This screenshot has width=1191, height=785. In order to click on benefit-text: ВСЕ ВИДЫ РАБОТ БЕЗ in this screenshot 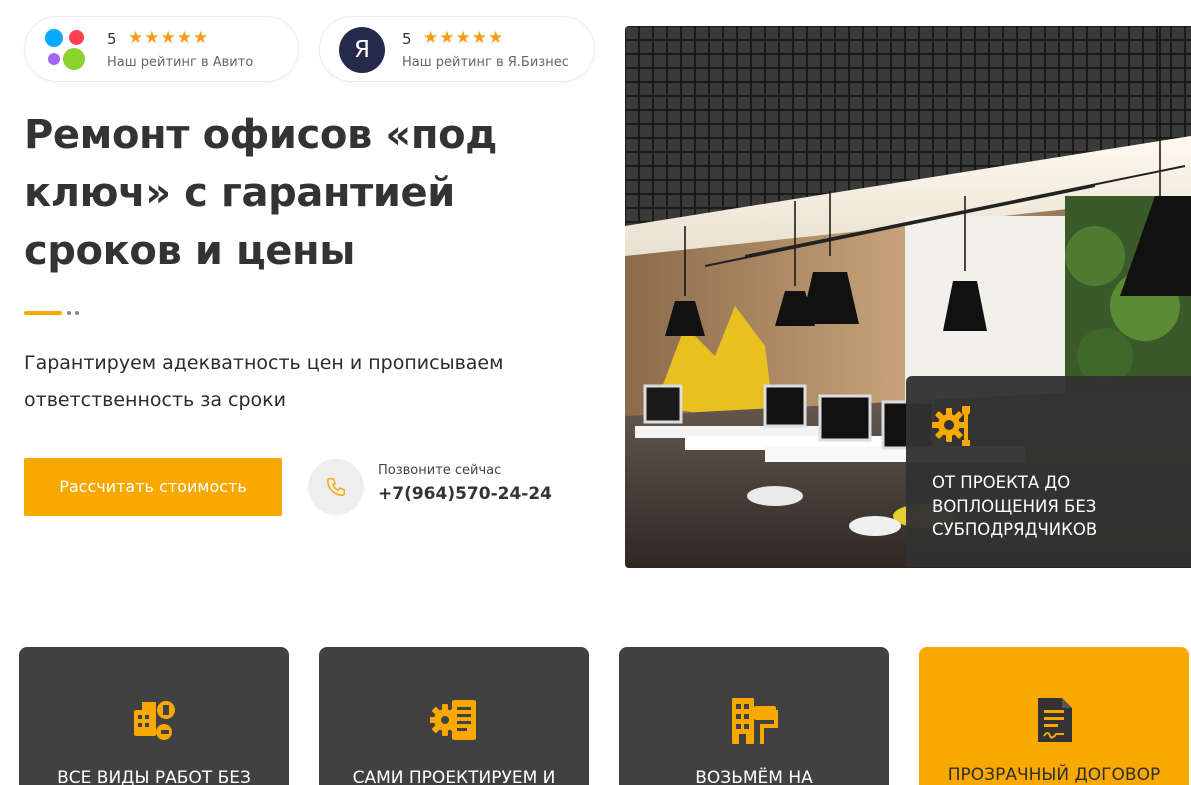, I will do `click(154, 776)`.